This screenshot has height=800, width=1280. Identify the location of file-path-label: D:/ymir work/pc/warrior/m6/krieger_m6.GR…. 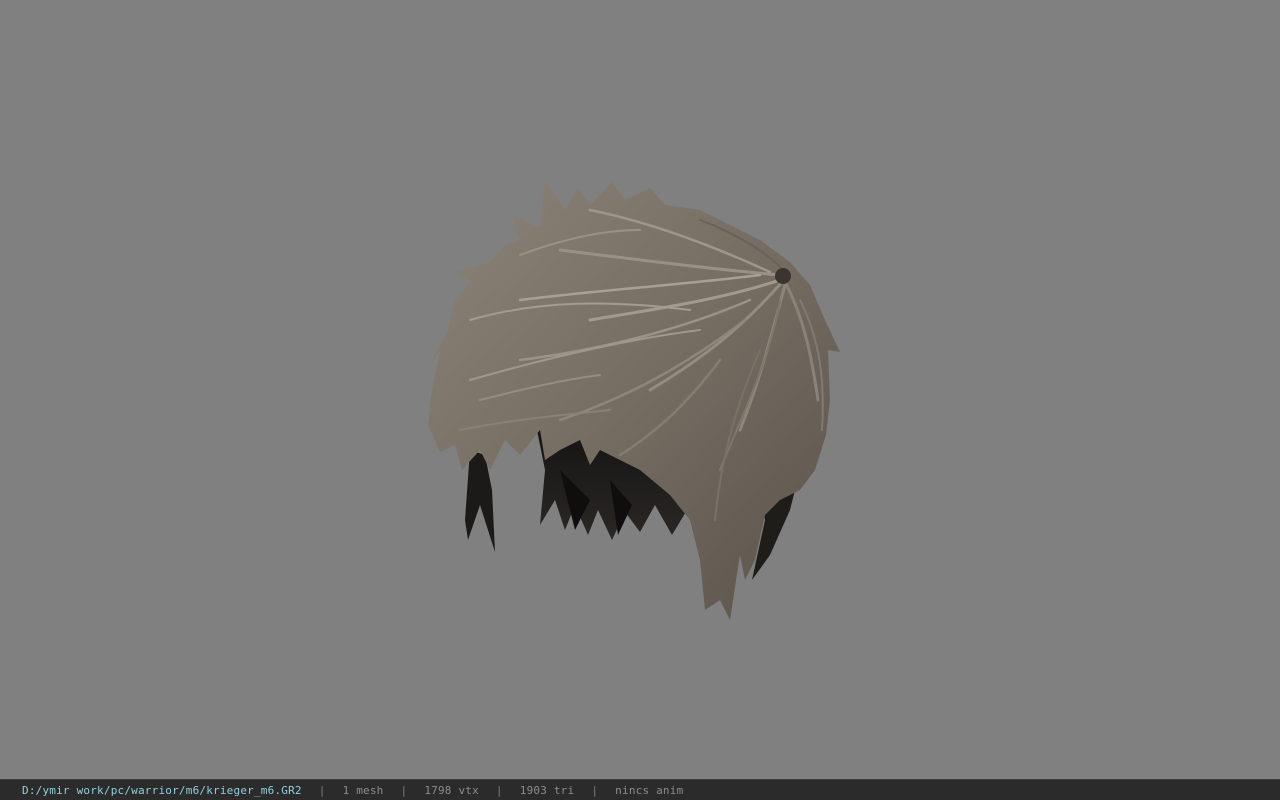
(162, 790).